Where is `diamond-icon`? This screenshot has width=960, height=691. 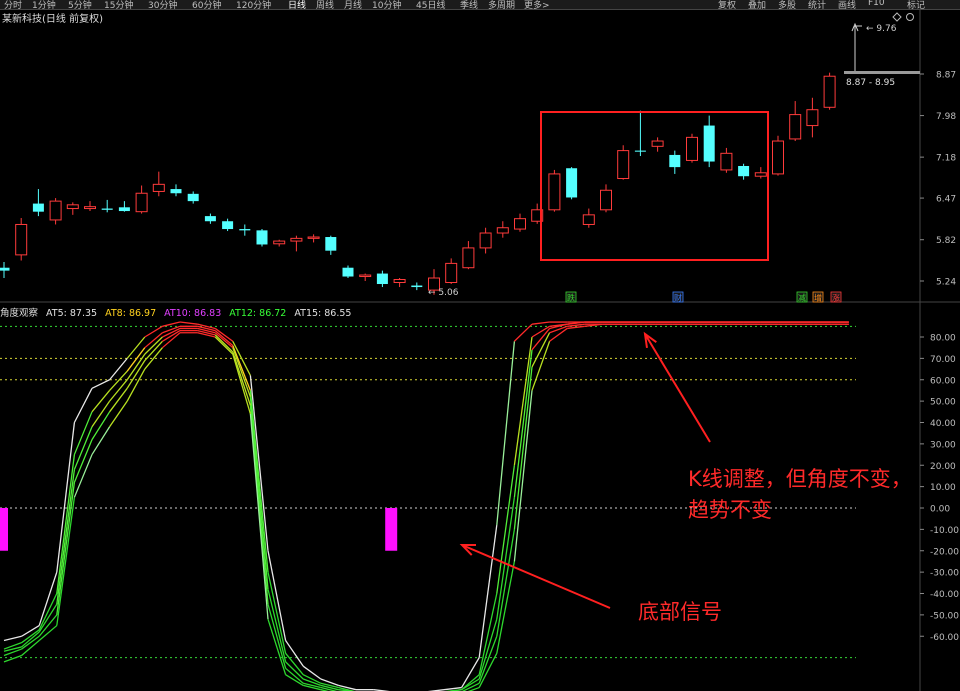
diamond-icon is located at coordinates (897, 17).